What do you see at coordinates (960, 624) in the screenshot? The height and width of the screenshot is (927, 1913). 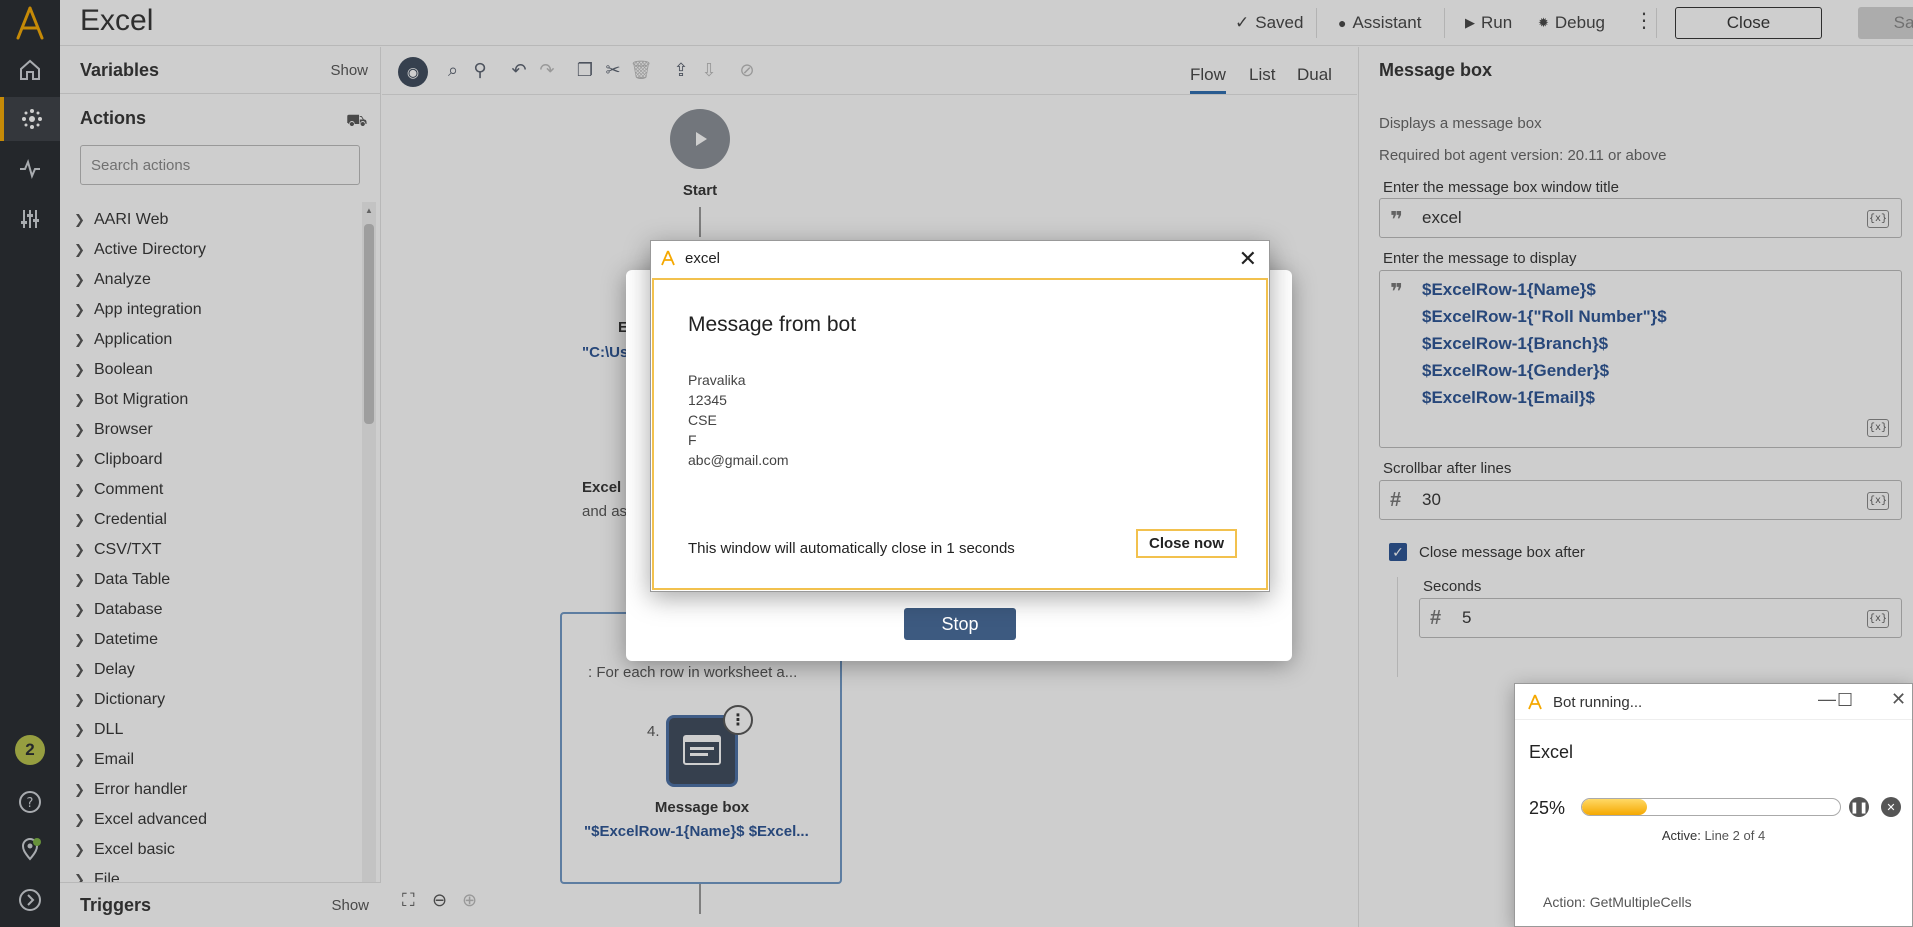 I see `stop-button: Stop` at bounding box center [960, 624].